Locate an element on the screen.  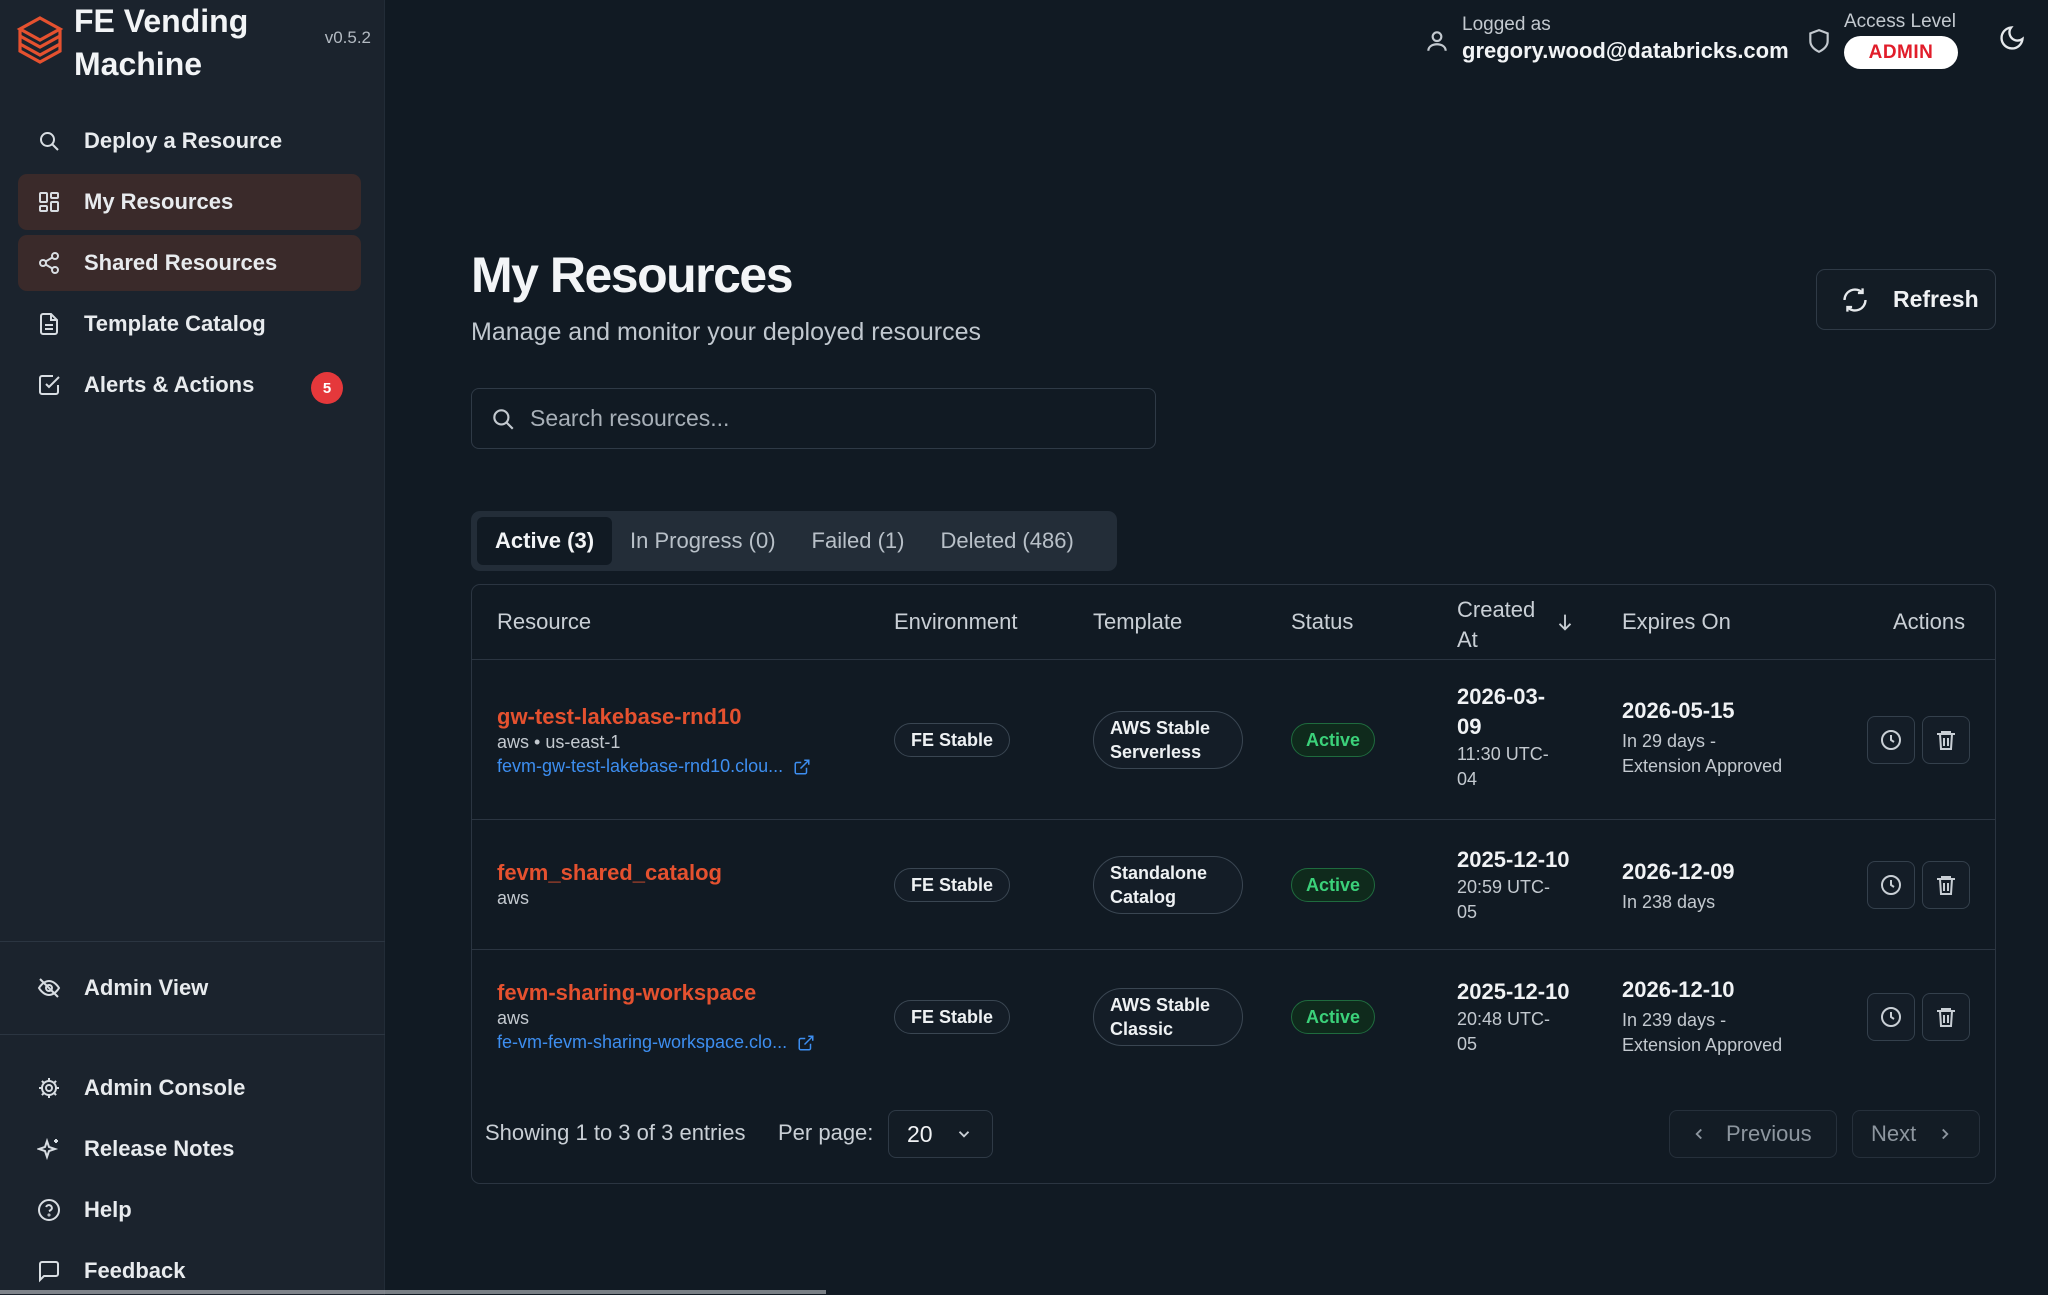
checkbox-icon is located at coordinates (49, 385).